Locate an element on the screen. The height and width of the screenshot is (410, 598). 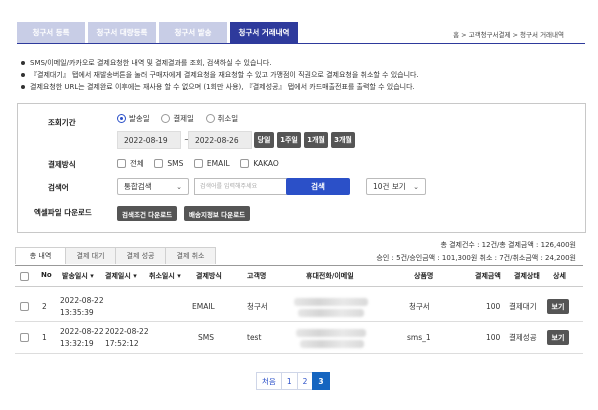
checkbox-sms: SMS is located at coordinates (168, 163).